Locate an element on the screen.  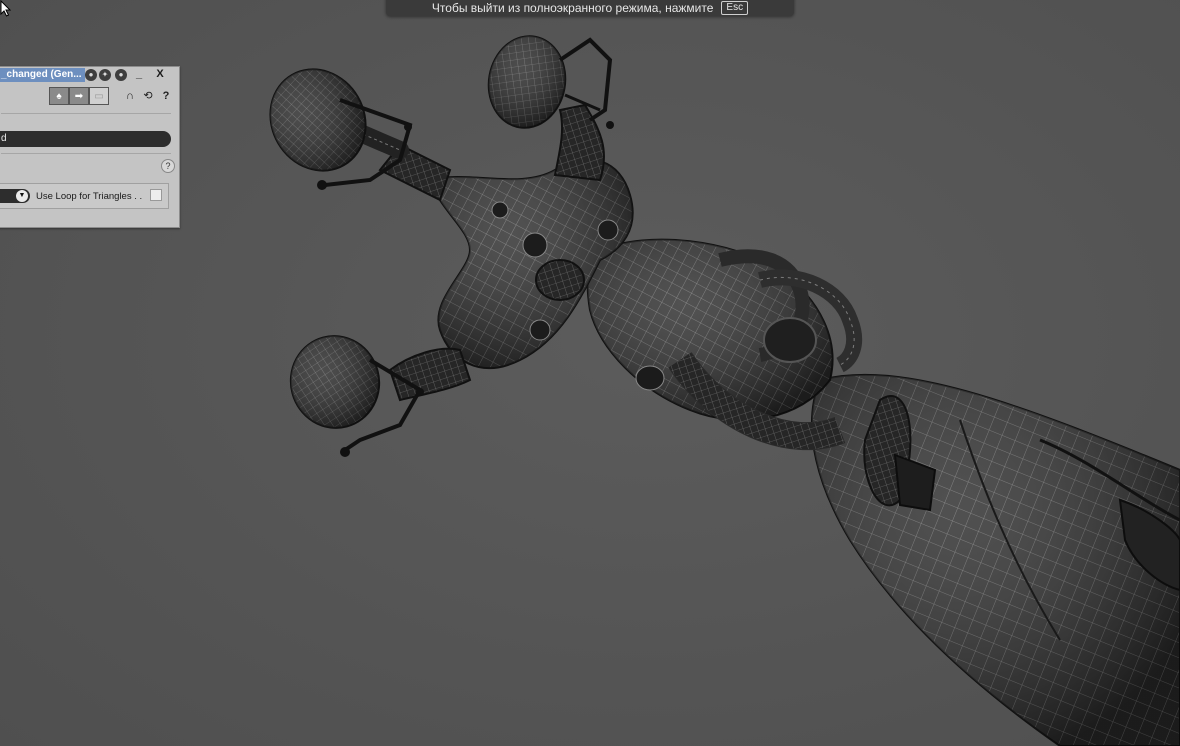
close-button: X is located at coordinates (160, 74).